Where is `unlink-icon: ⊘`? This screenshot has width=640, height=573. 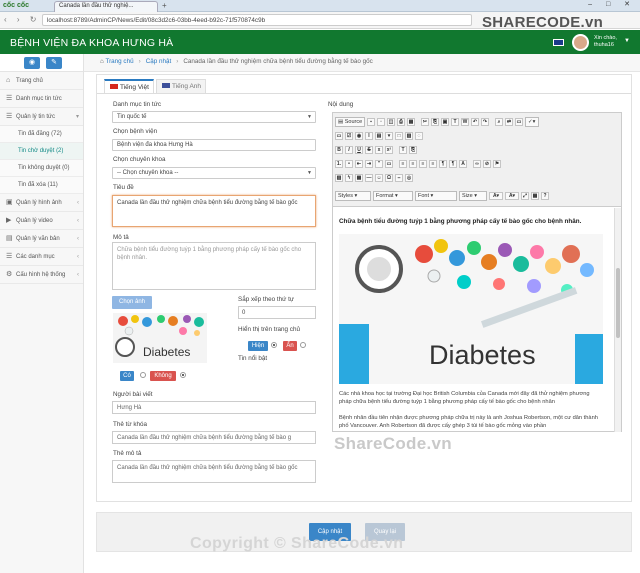 unlink-icon: ⊘ is located at coordinates (487, 164).